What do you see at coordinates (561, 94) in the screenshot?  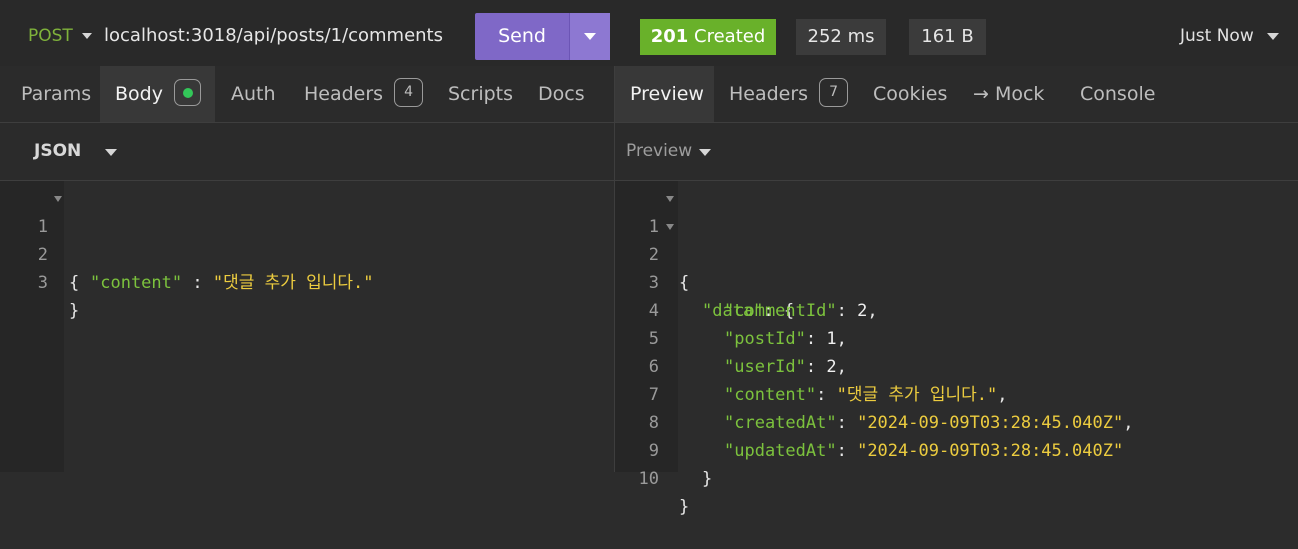 I see `tab-docs: Docs` at bounding box center [561, 94].